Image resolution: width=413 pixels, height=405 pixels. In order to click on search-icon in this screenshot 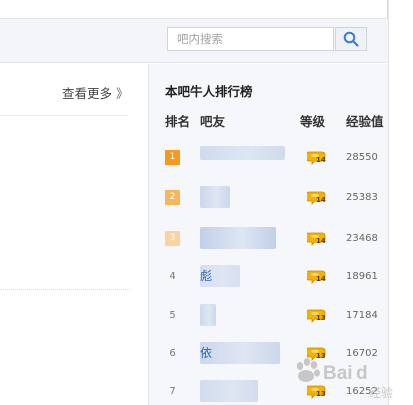, I will do `click(351, 39)`.